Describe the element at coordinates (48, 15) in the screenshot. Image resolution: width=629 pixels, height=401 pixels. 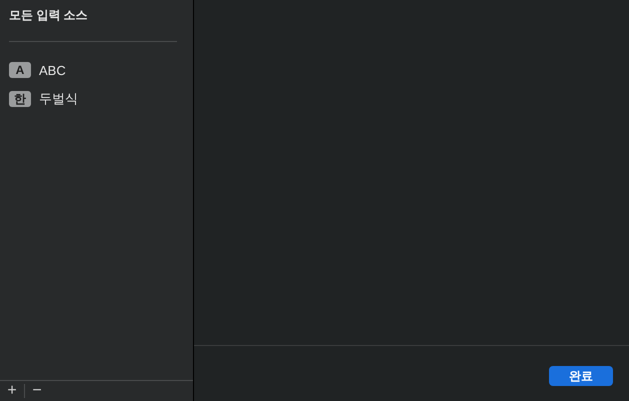
I see `sidebar-title: 모든 입력 소스` at that location.